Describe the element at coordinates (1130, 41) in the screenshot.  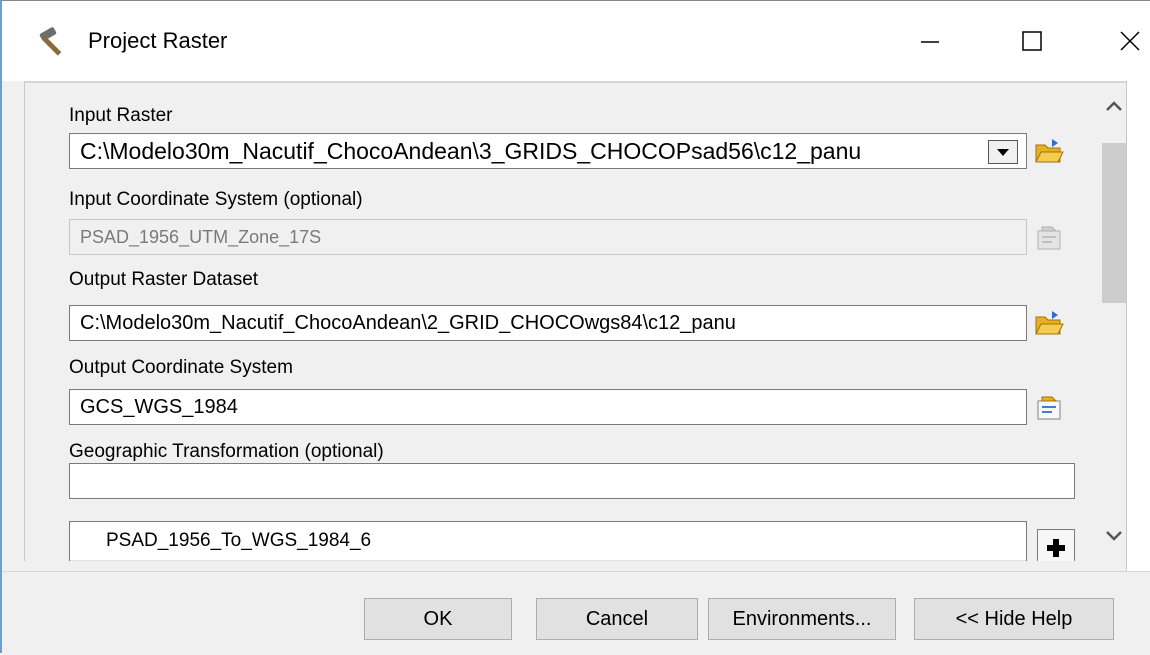
I see `close-icon` at that location.